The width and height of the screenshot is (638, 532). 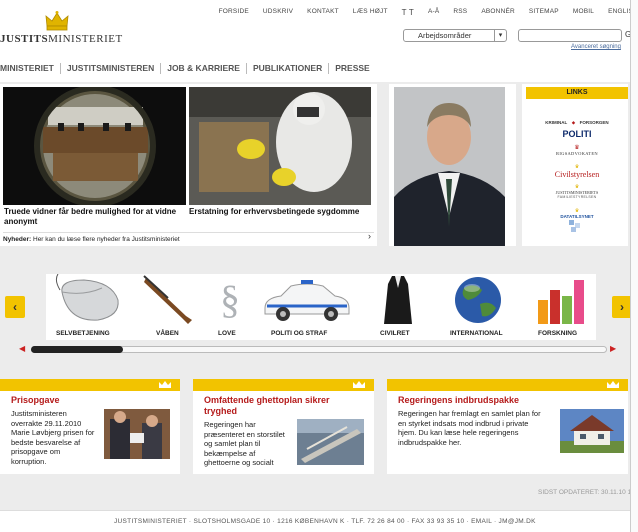 What do you see at coordinates (77, 349) in the screenshot?
I see `carousel-scroll-thumb` at bounding box center [77, 349].